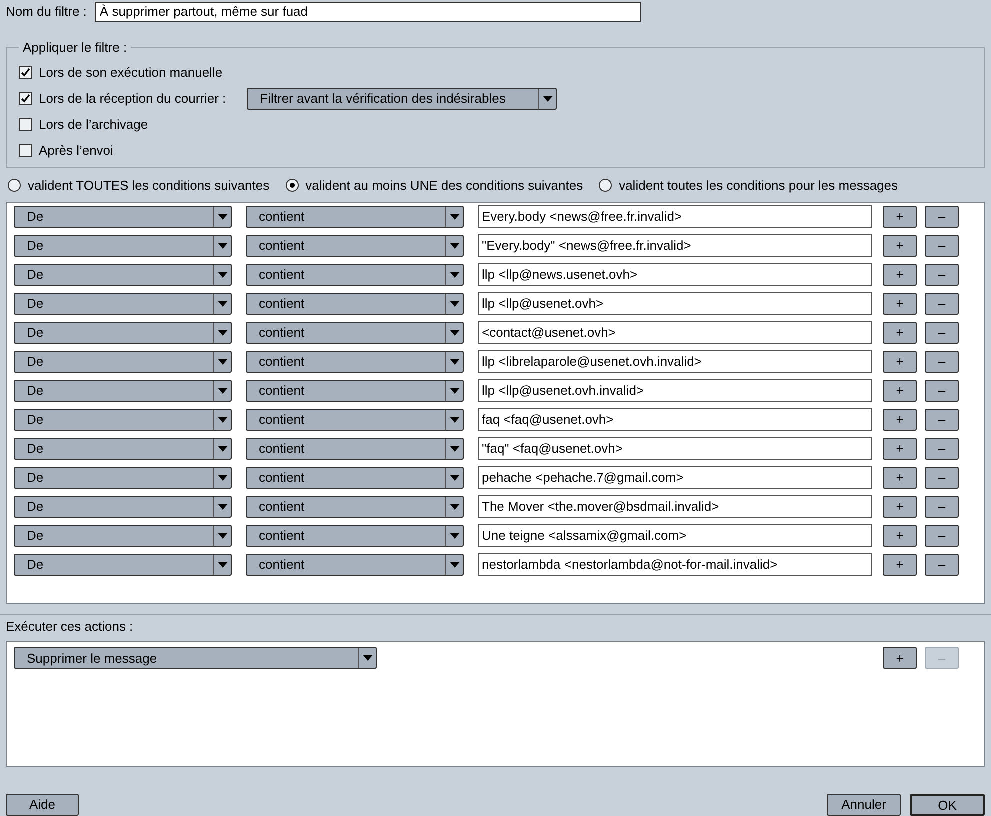 This screenshot has height=816, width=991. Describe the element at coordinates (402, 99) in the screenshot. I see `filter-timing-dropdown: Filtrer avant la vérification des indésirables` at that location.